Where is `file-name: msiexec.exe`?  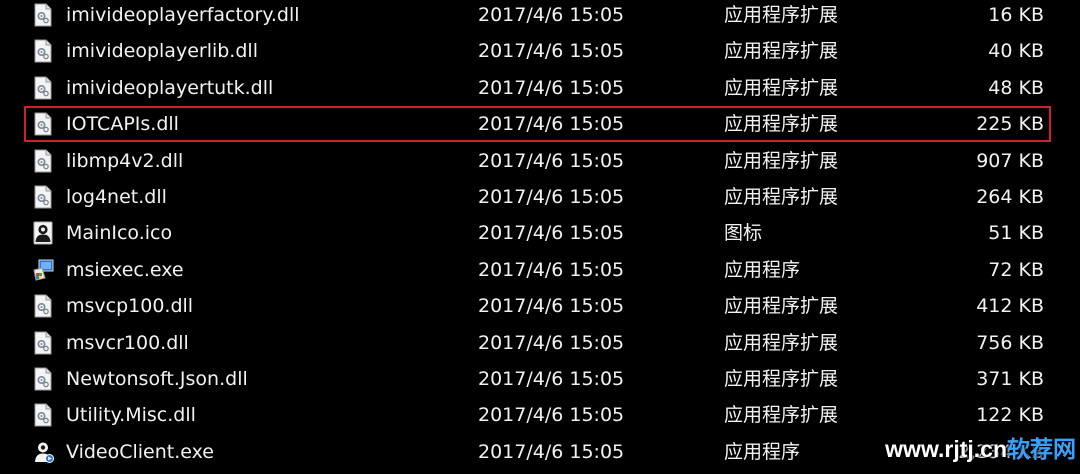
file-name: msiexec.exe is located at coordinates (125, 270).